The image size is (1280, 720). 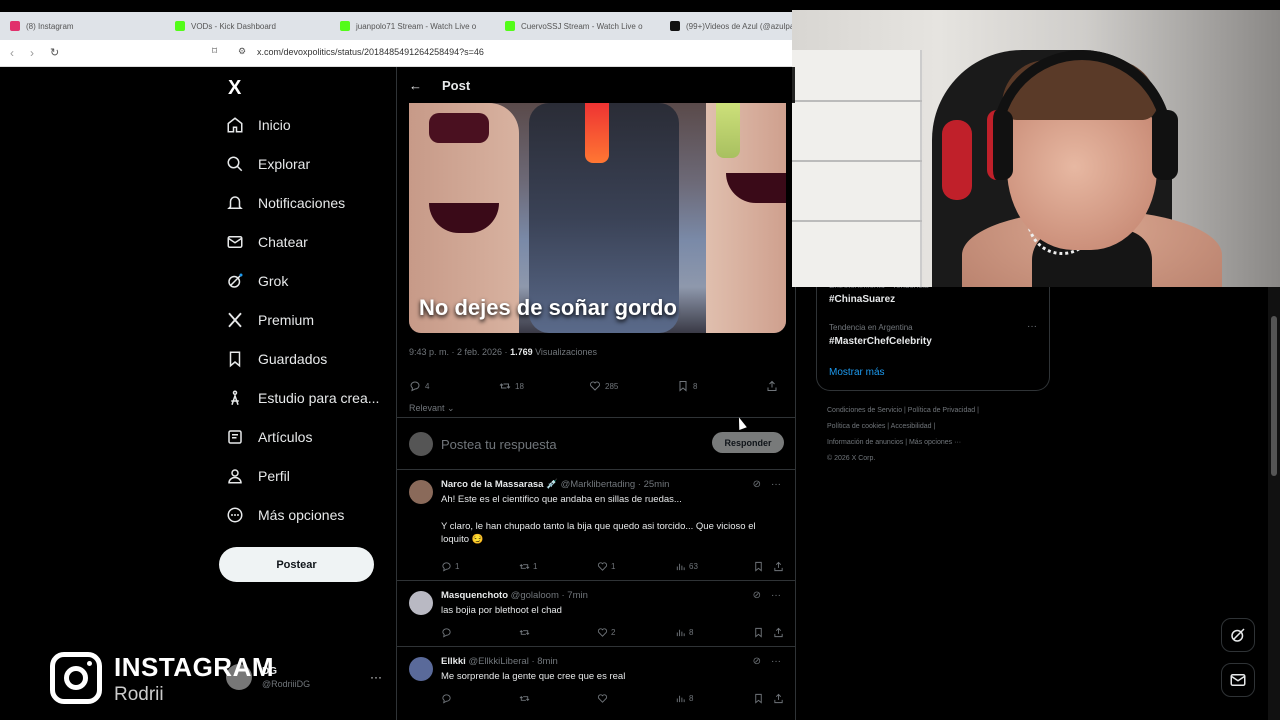 I want to click on like-action: 2, so click(x=606, y=632).